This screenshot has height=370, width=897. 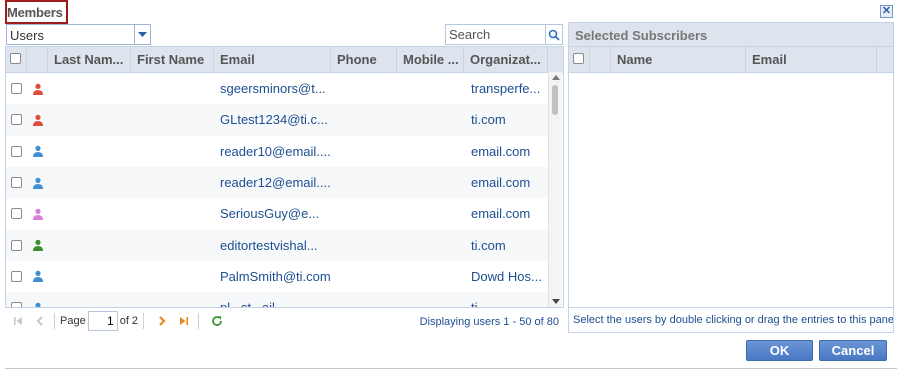 I want to click on close-icon: ✕, so click(x=886, y=11).